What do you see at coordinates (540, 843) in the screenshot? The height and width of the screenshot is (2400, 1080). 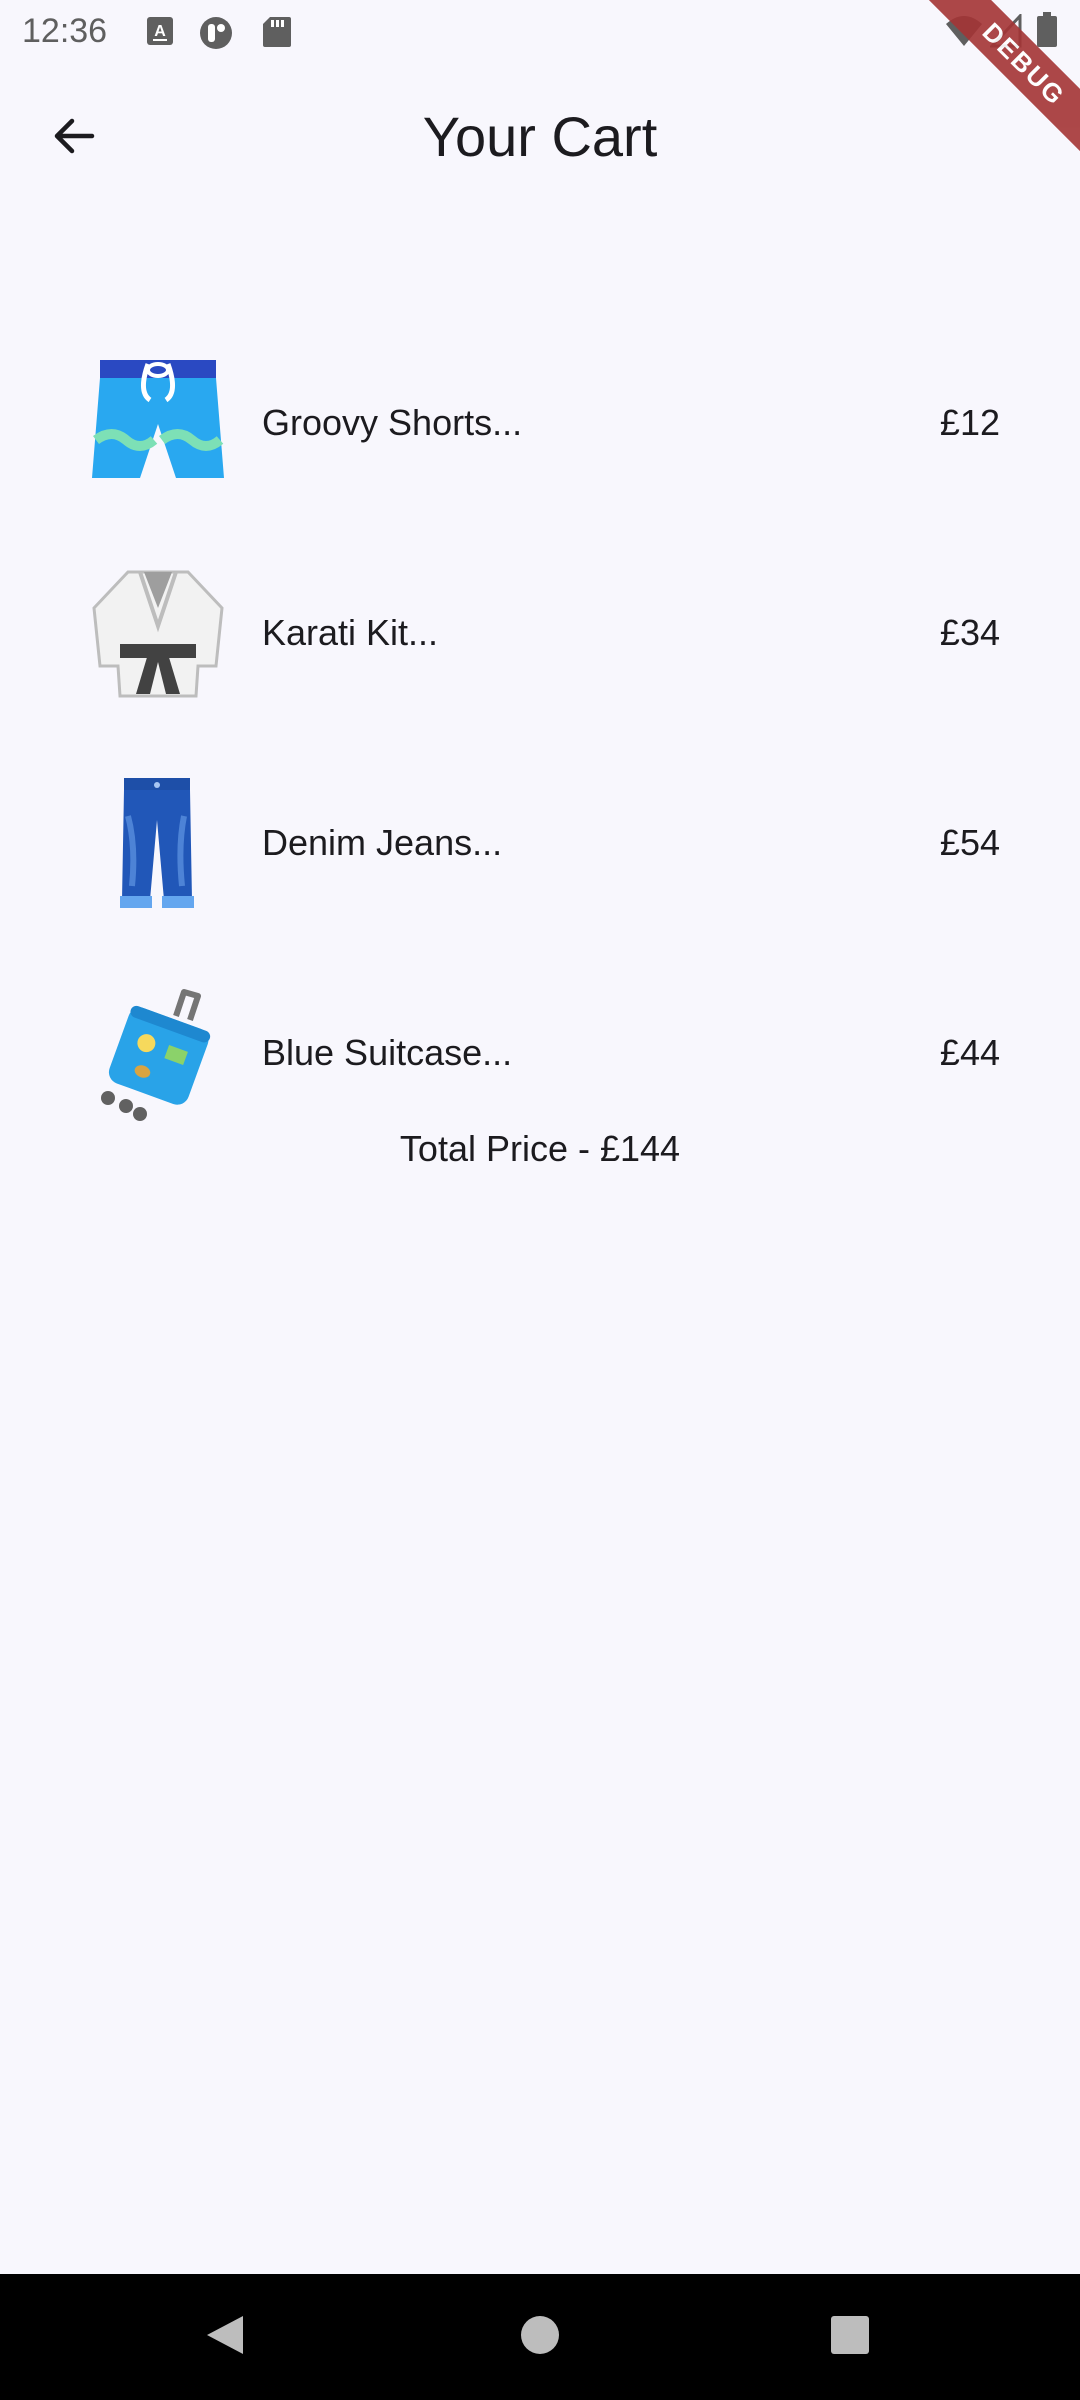 I see `cart-item: Denim Jeans... £54` at bounding box center [540, 843].